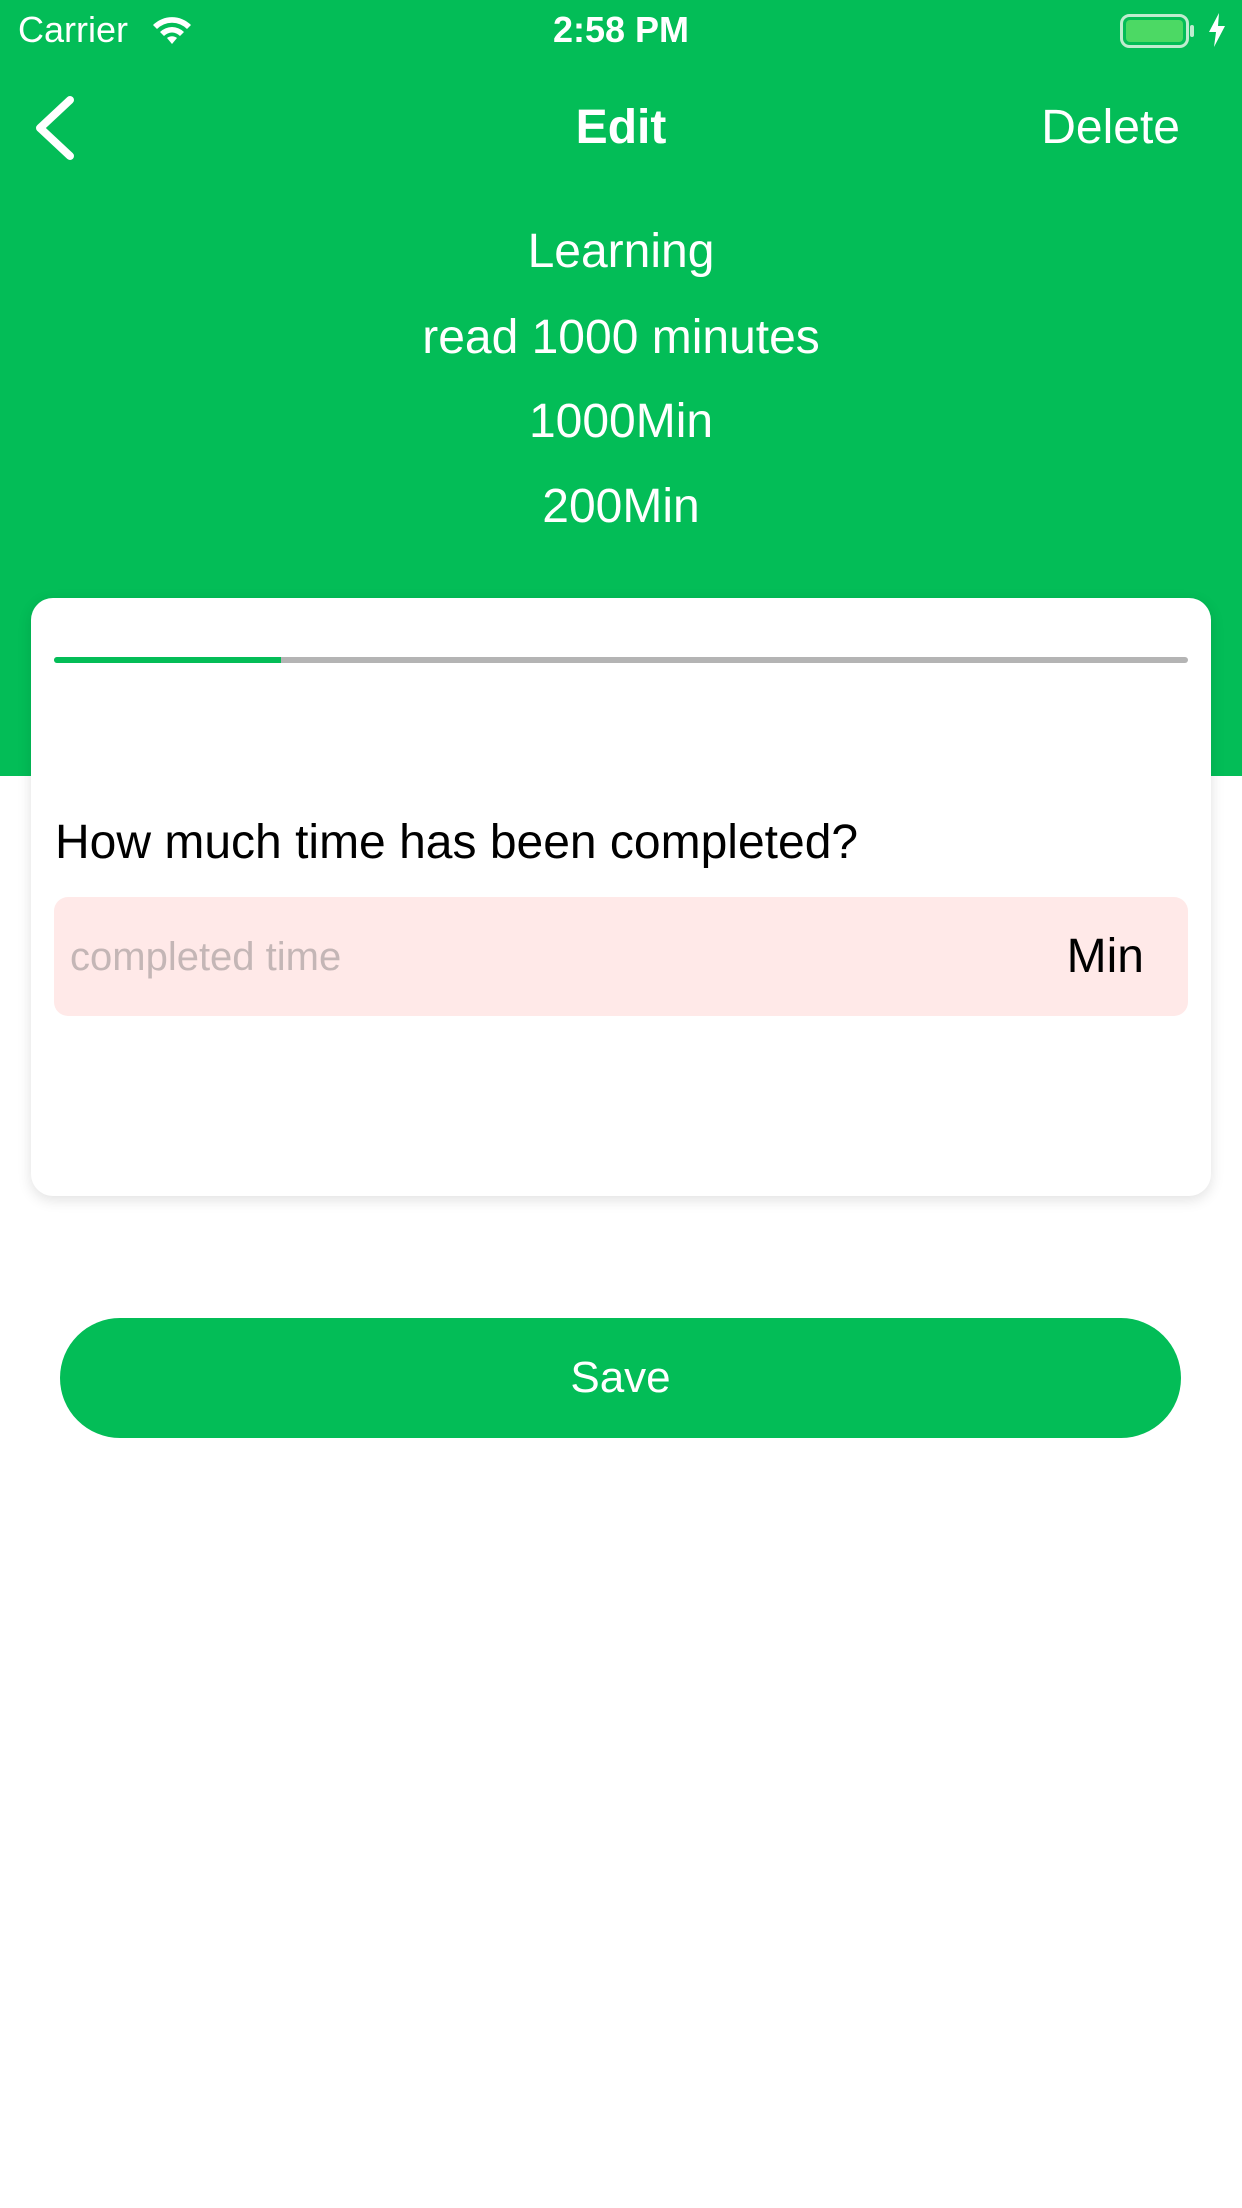 This screenshot has width=1242, height=2208. What do you see at coordinates (621, 660) in the screenshot?
I see `progress-bar` at bounding box center [621, 660].